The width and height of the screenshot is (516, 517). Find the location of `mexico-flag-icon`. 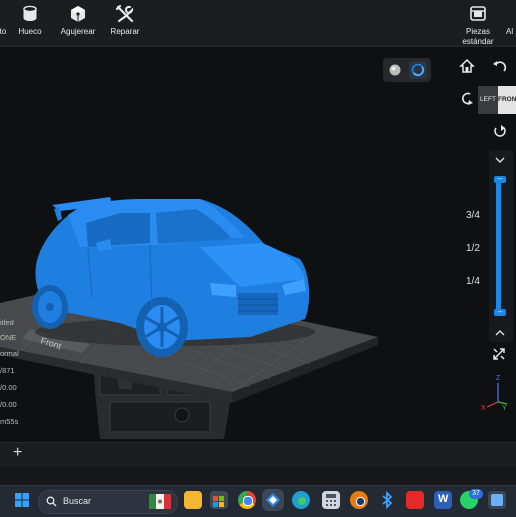

mexico-flag-icon is located at coordinates (160, 501).